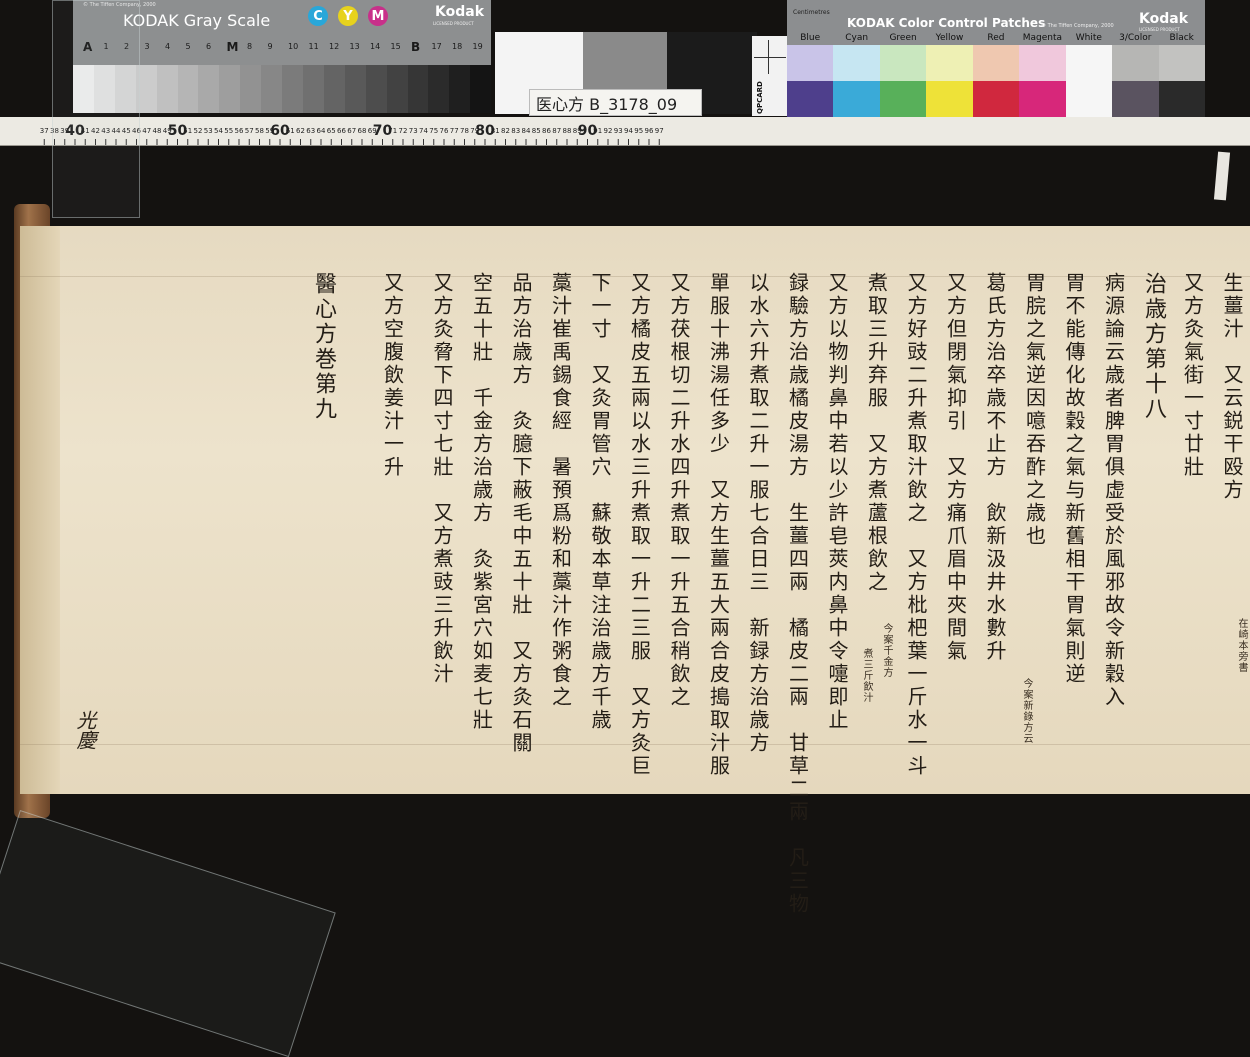  What do you see at coordinates (351, 131) in the screenshot?
I see `ruler-tick-label: 67` at bounding box center [351, 131].